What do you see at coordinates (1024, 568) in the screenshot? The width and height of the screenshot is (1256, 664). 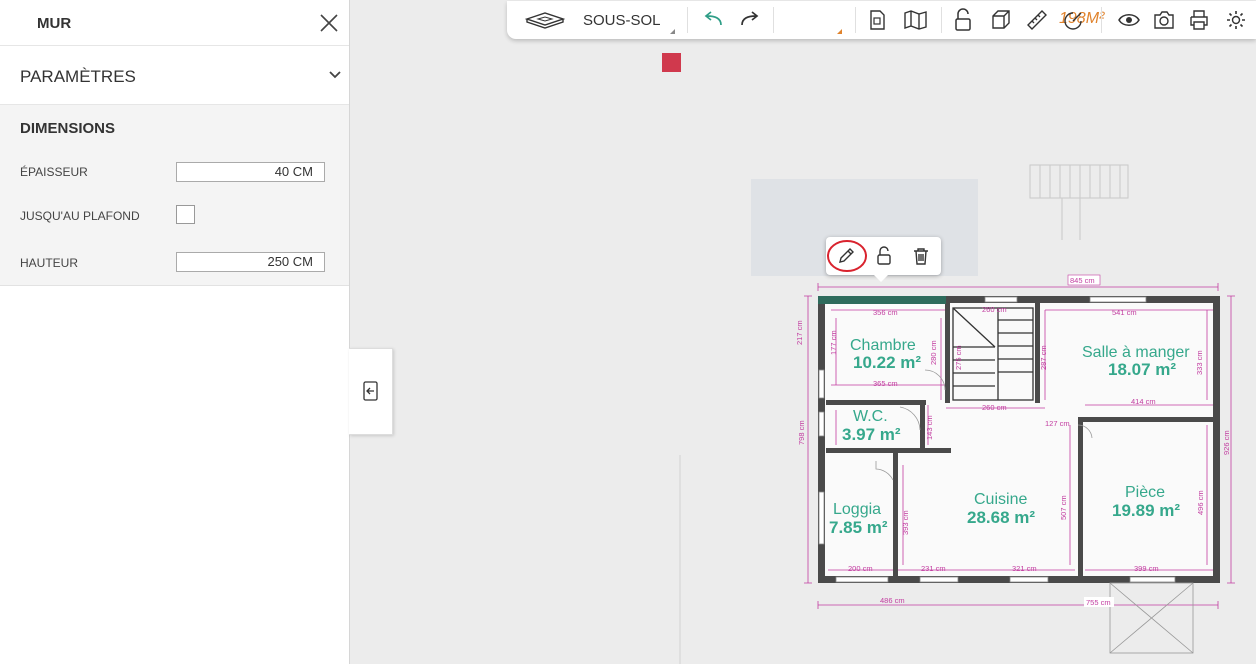 I see `dim-321: 321 cm` at bounding box center [1024, 568].